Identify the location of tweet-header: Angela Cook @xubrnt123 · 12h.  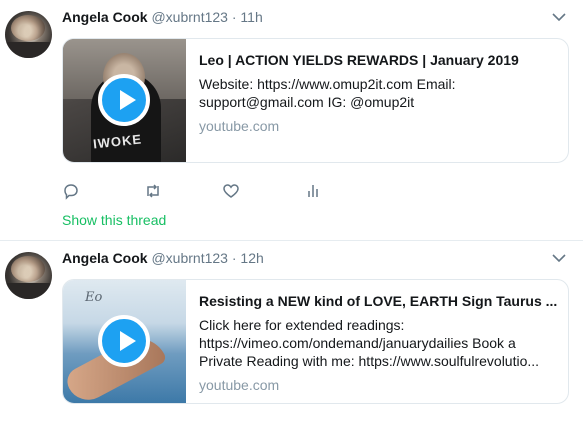
(163, 258).